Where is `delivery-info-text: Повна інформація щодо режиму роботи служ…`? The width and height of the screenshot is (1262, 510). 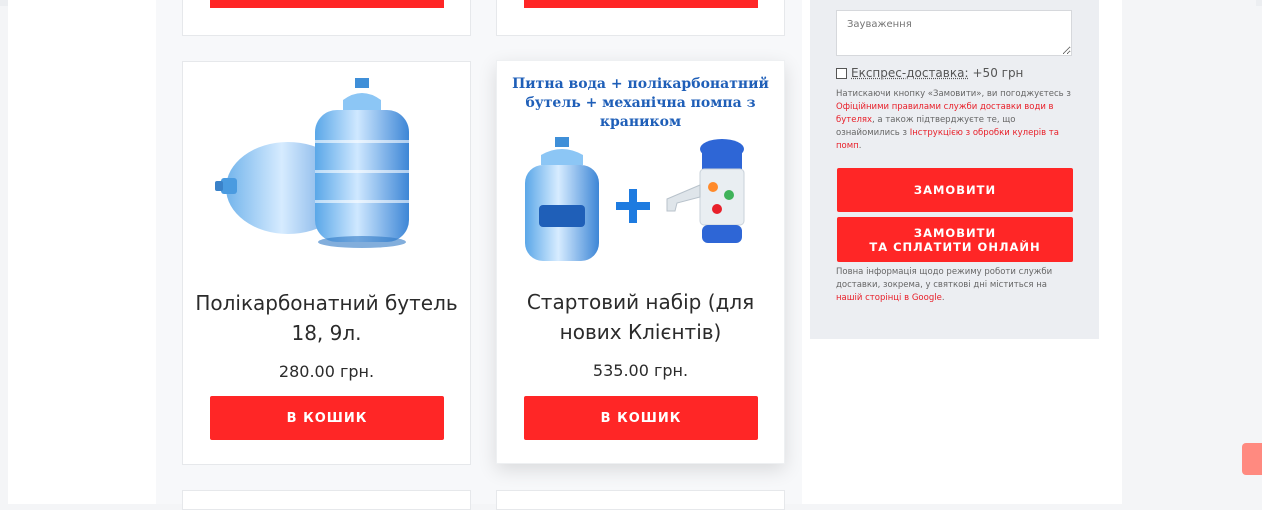
delivery-info-text: Повна інформація щодо режиму роботи служ… is located at coordinates (954, 285).